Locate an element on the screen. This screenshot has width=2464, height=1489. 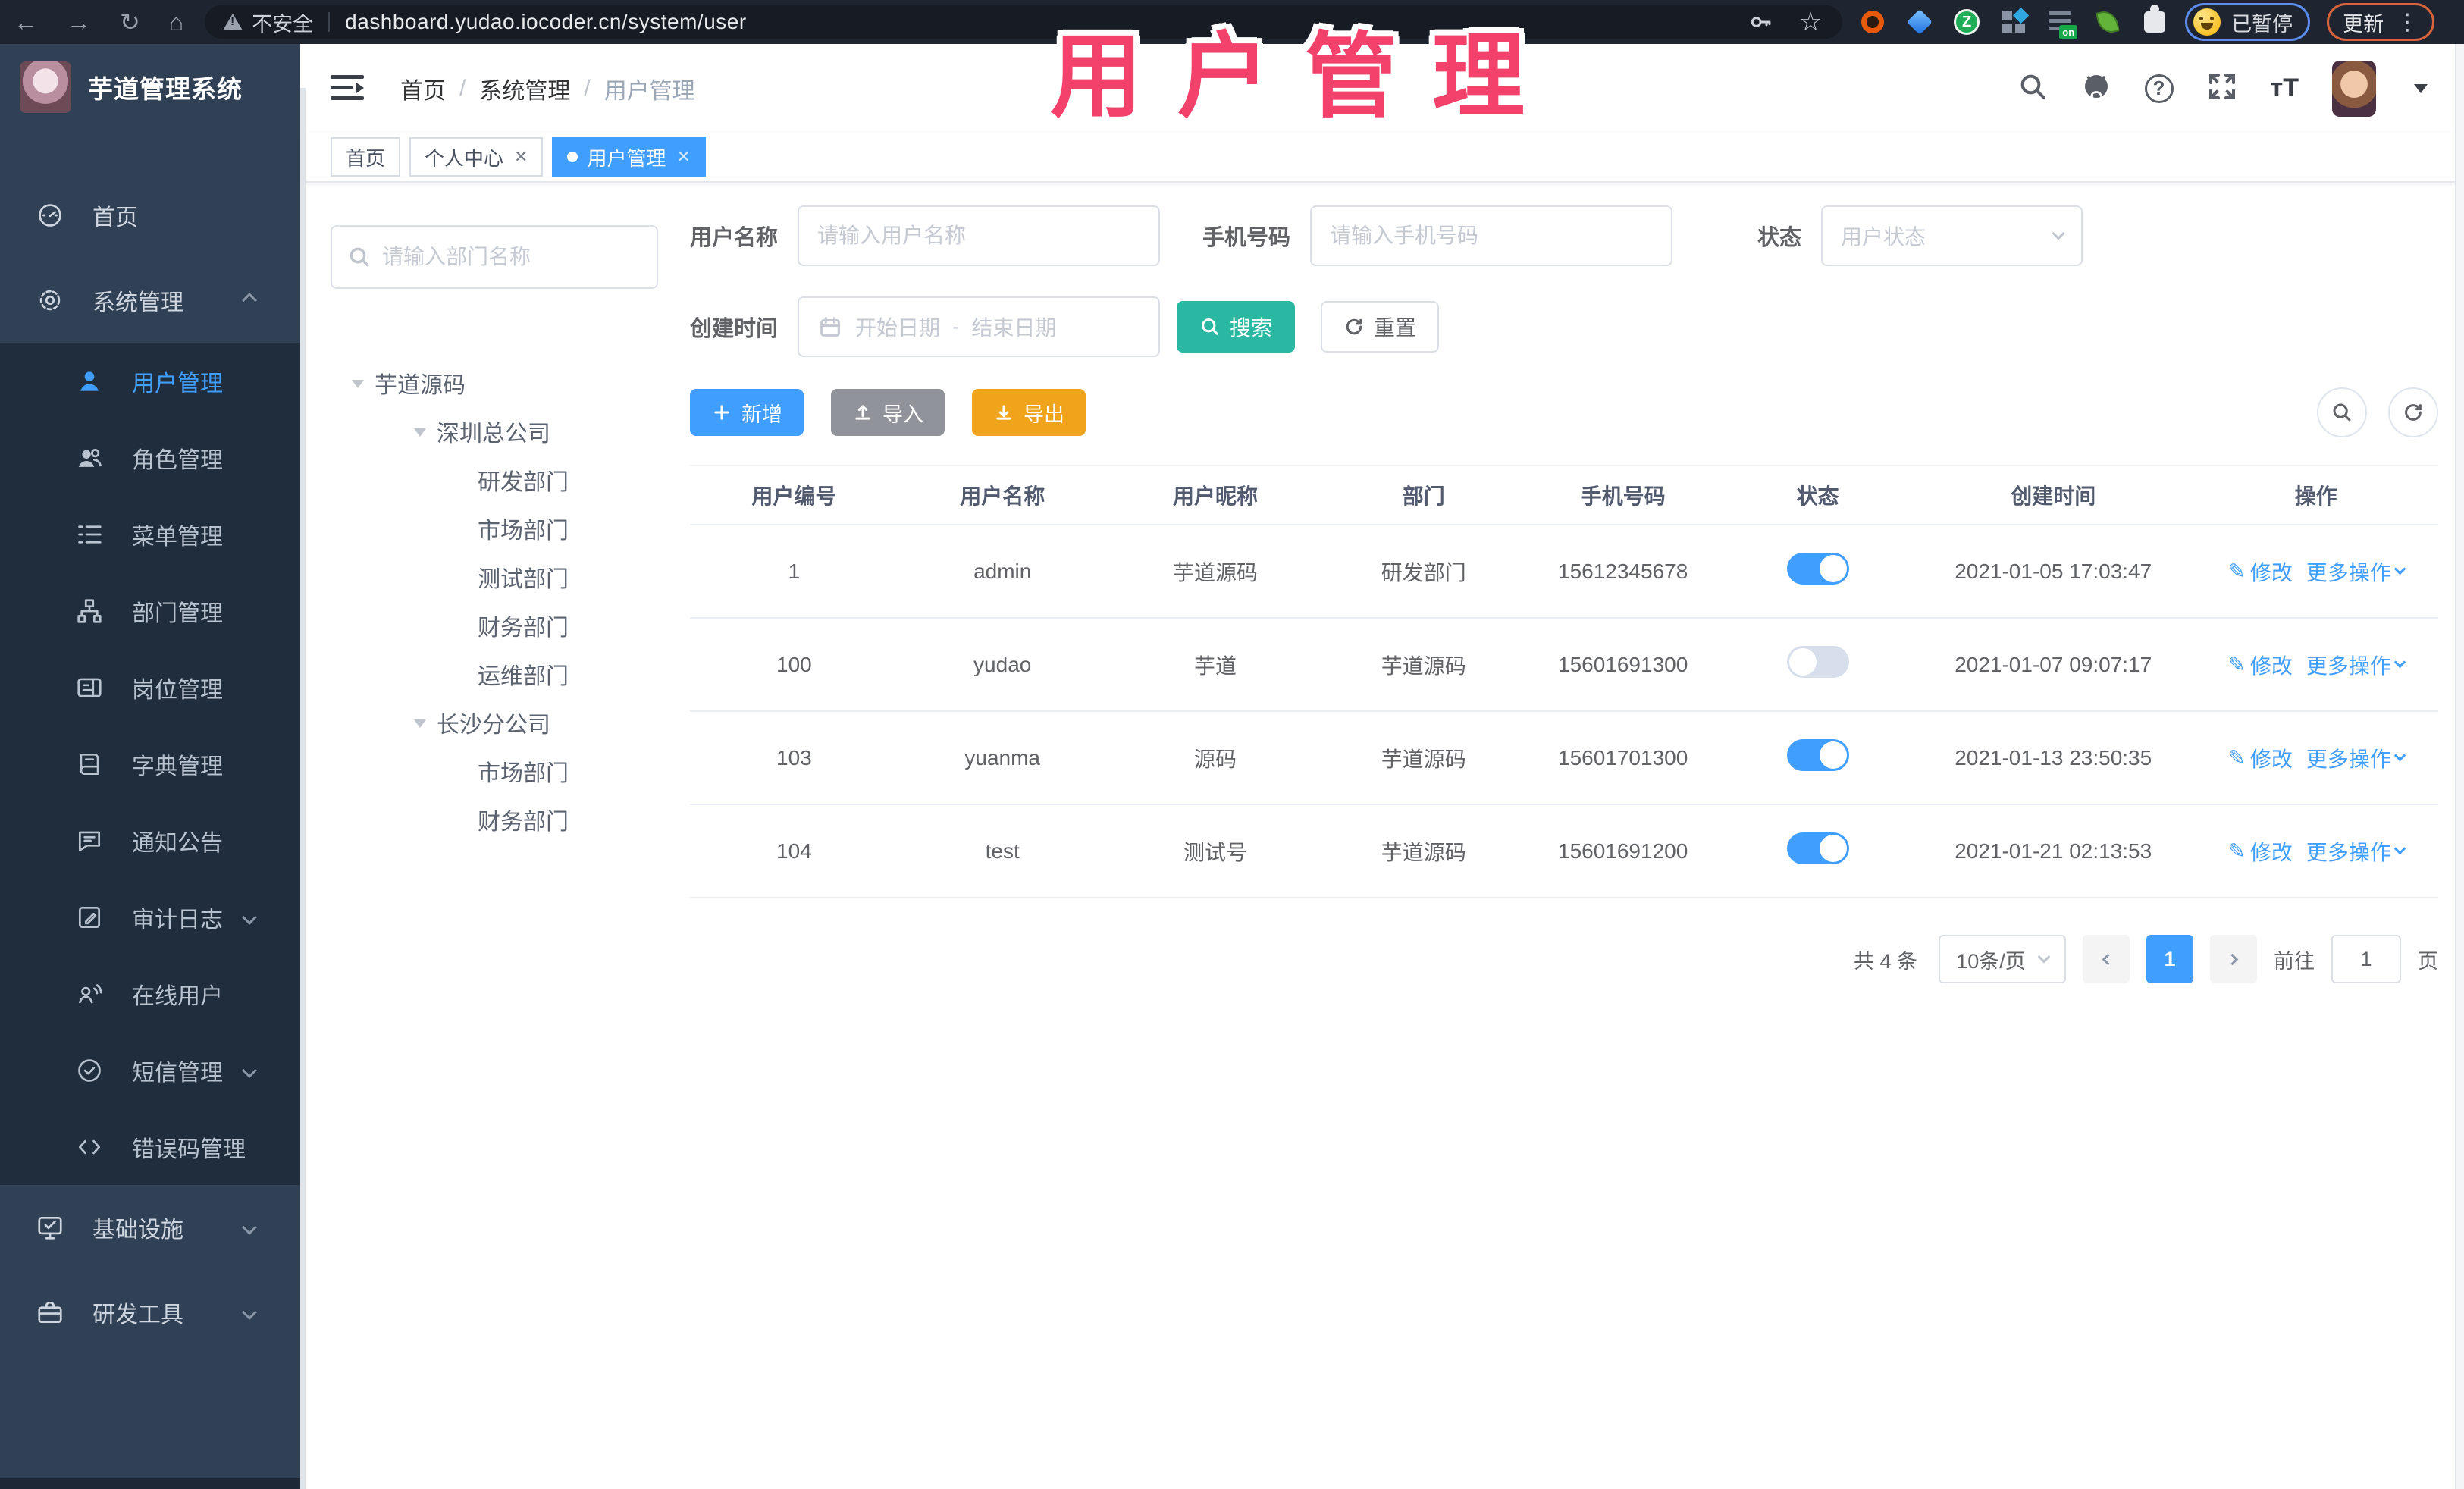
extension-list-icon: on is located at coordinates (2062, 23).